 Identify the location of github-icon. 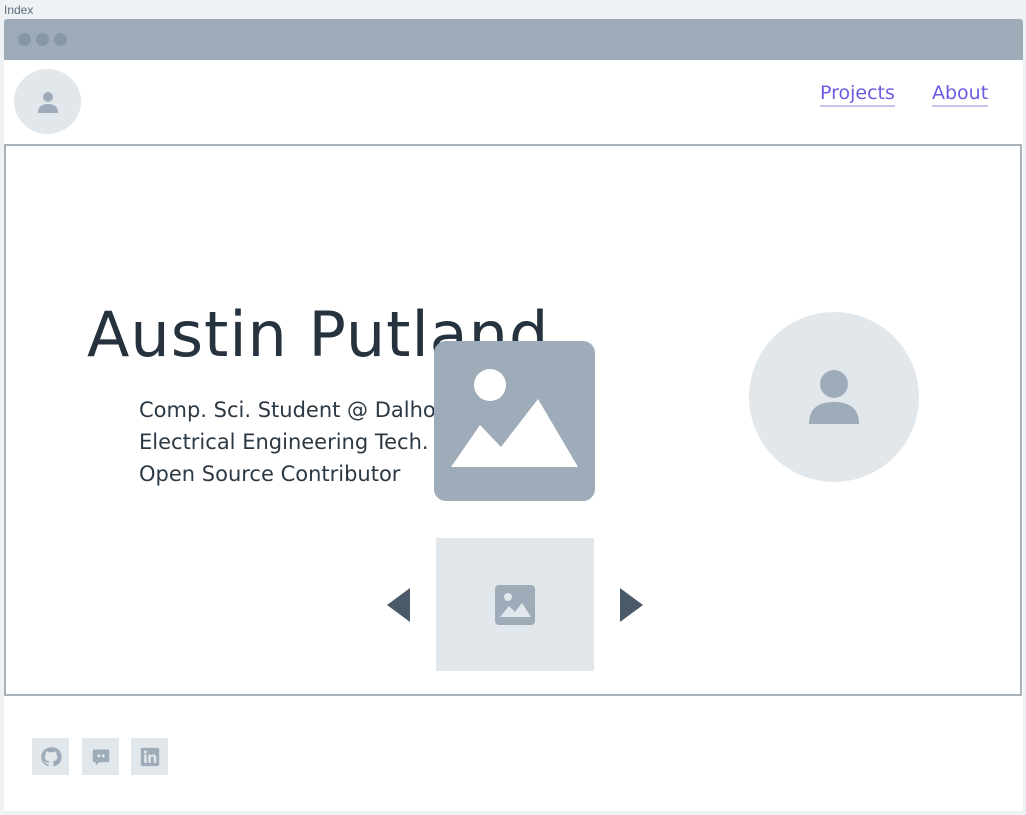
(51, 756).